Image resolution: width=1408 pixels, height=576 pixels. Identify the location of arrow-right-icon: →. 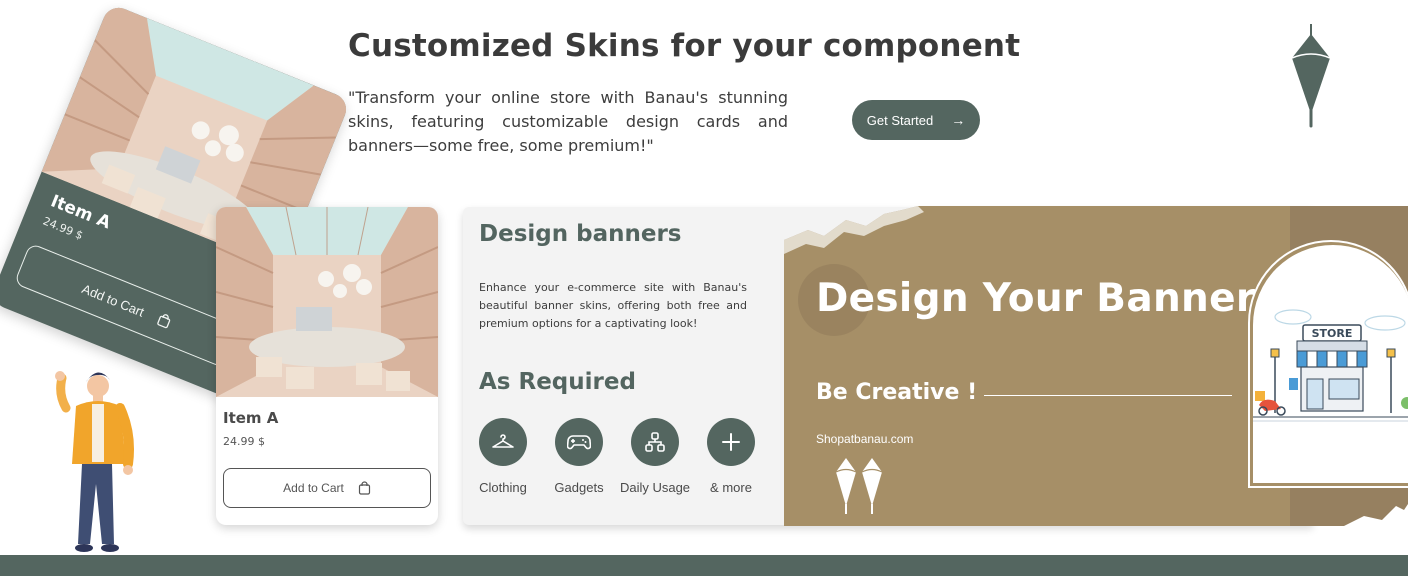
(958, 120).